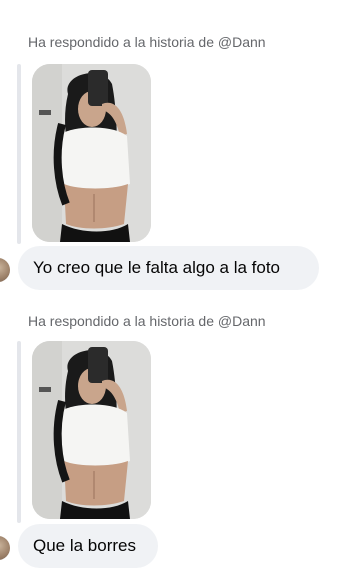  What do you see at coordinates (168, 268) in the screenshot?
I see `message-bubble: Yo creo que le falta algo a la foto` at bounding box center [168, 268].